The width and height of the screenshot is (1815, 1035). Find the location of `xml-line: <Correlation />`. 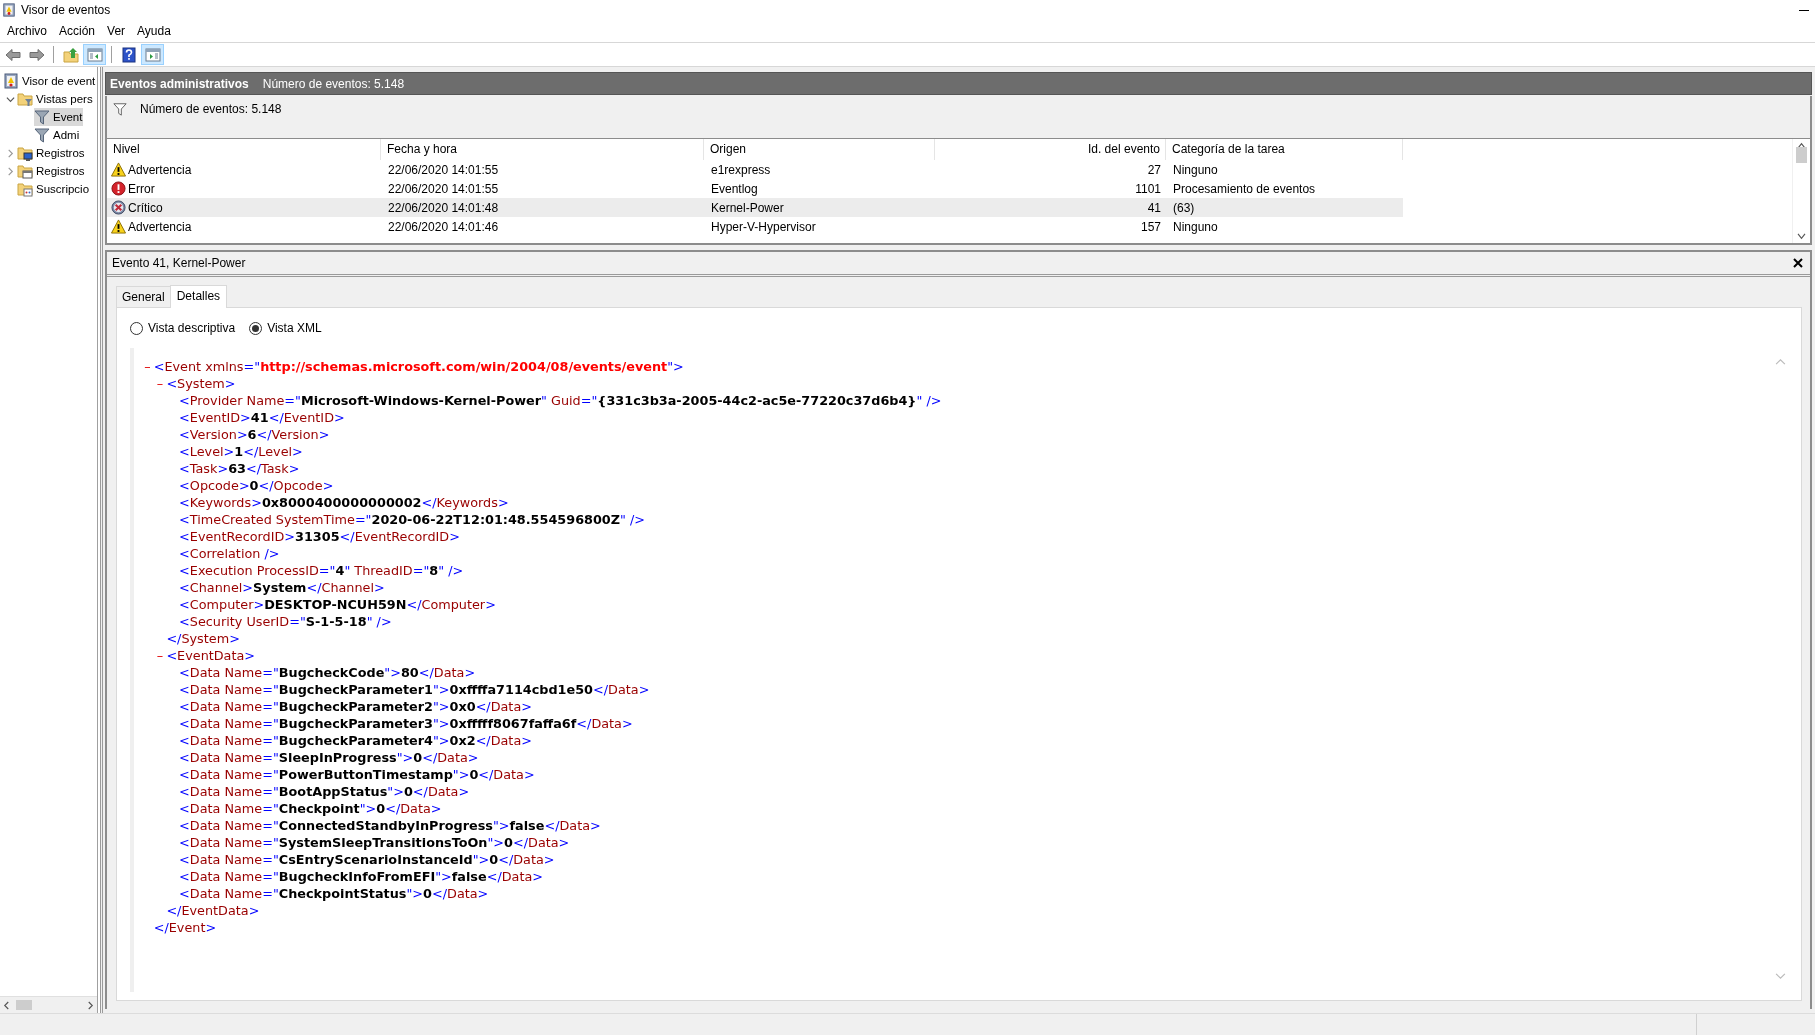

xml-line: <Correlation /> is located at coordinates (229, 553).